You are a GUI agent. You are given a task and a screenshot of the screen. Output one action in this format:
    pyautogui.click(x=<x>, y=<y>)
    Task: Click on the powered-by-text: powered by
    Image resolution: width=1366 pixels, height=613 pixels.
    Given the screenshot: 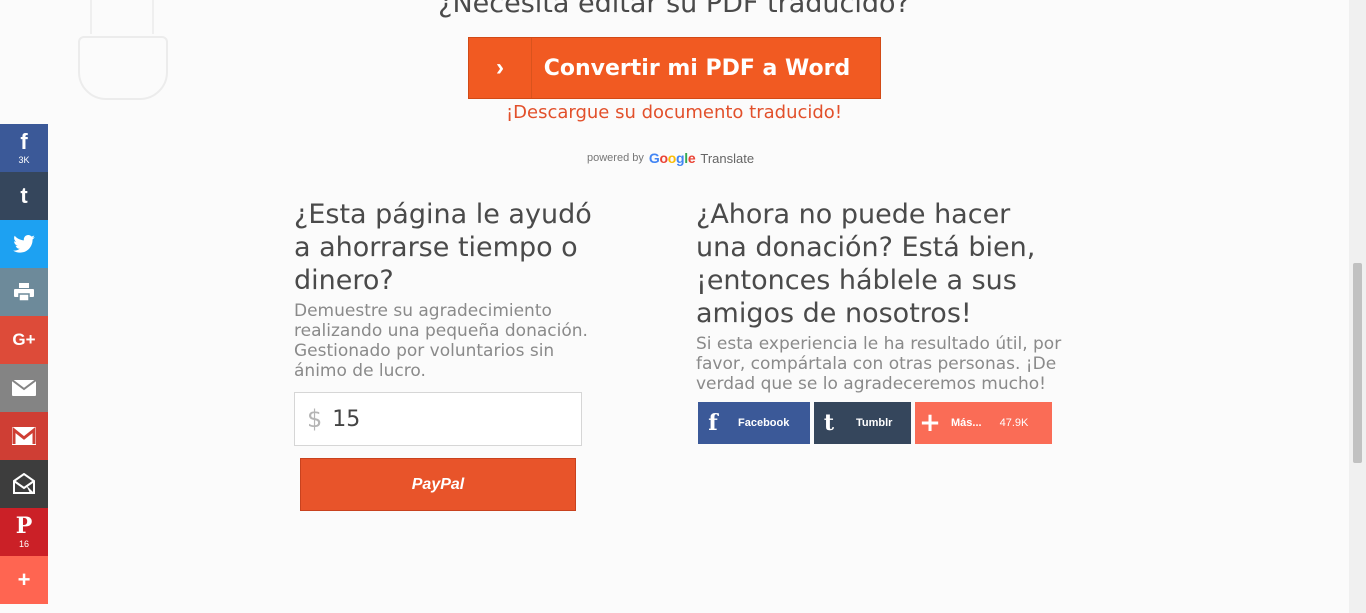 What is the action you would take?
    pyautogui.click(x=615, y=158)
    